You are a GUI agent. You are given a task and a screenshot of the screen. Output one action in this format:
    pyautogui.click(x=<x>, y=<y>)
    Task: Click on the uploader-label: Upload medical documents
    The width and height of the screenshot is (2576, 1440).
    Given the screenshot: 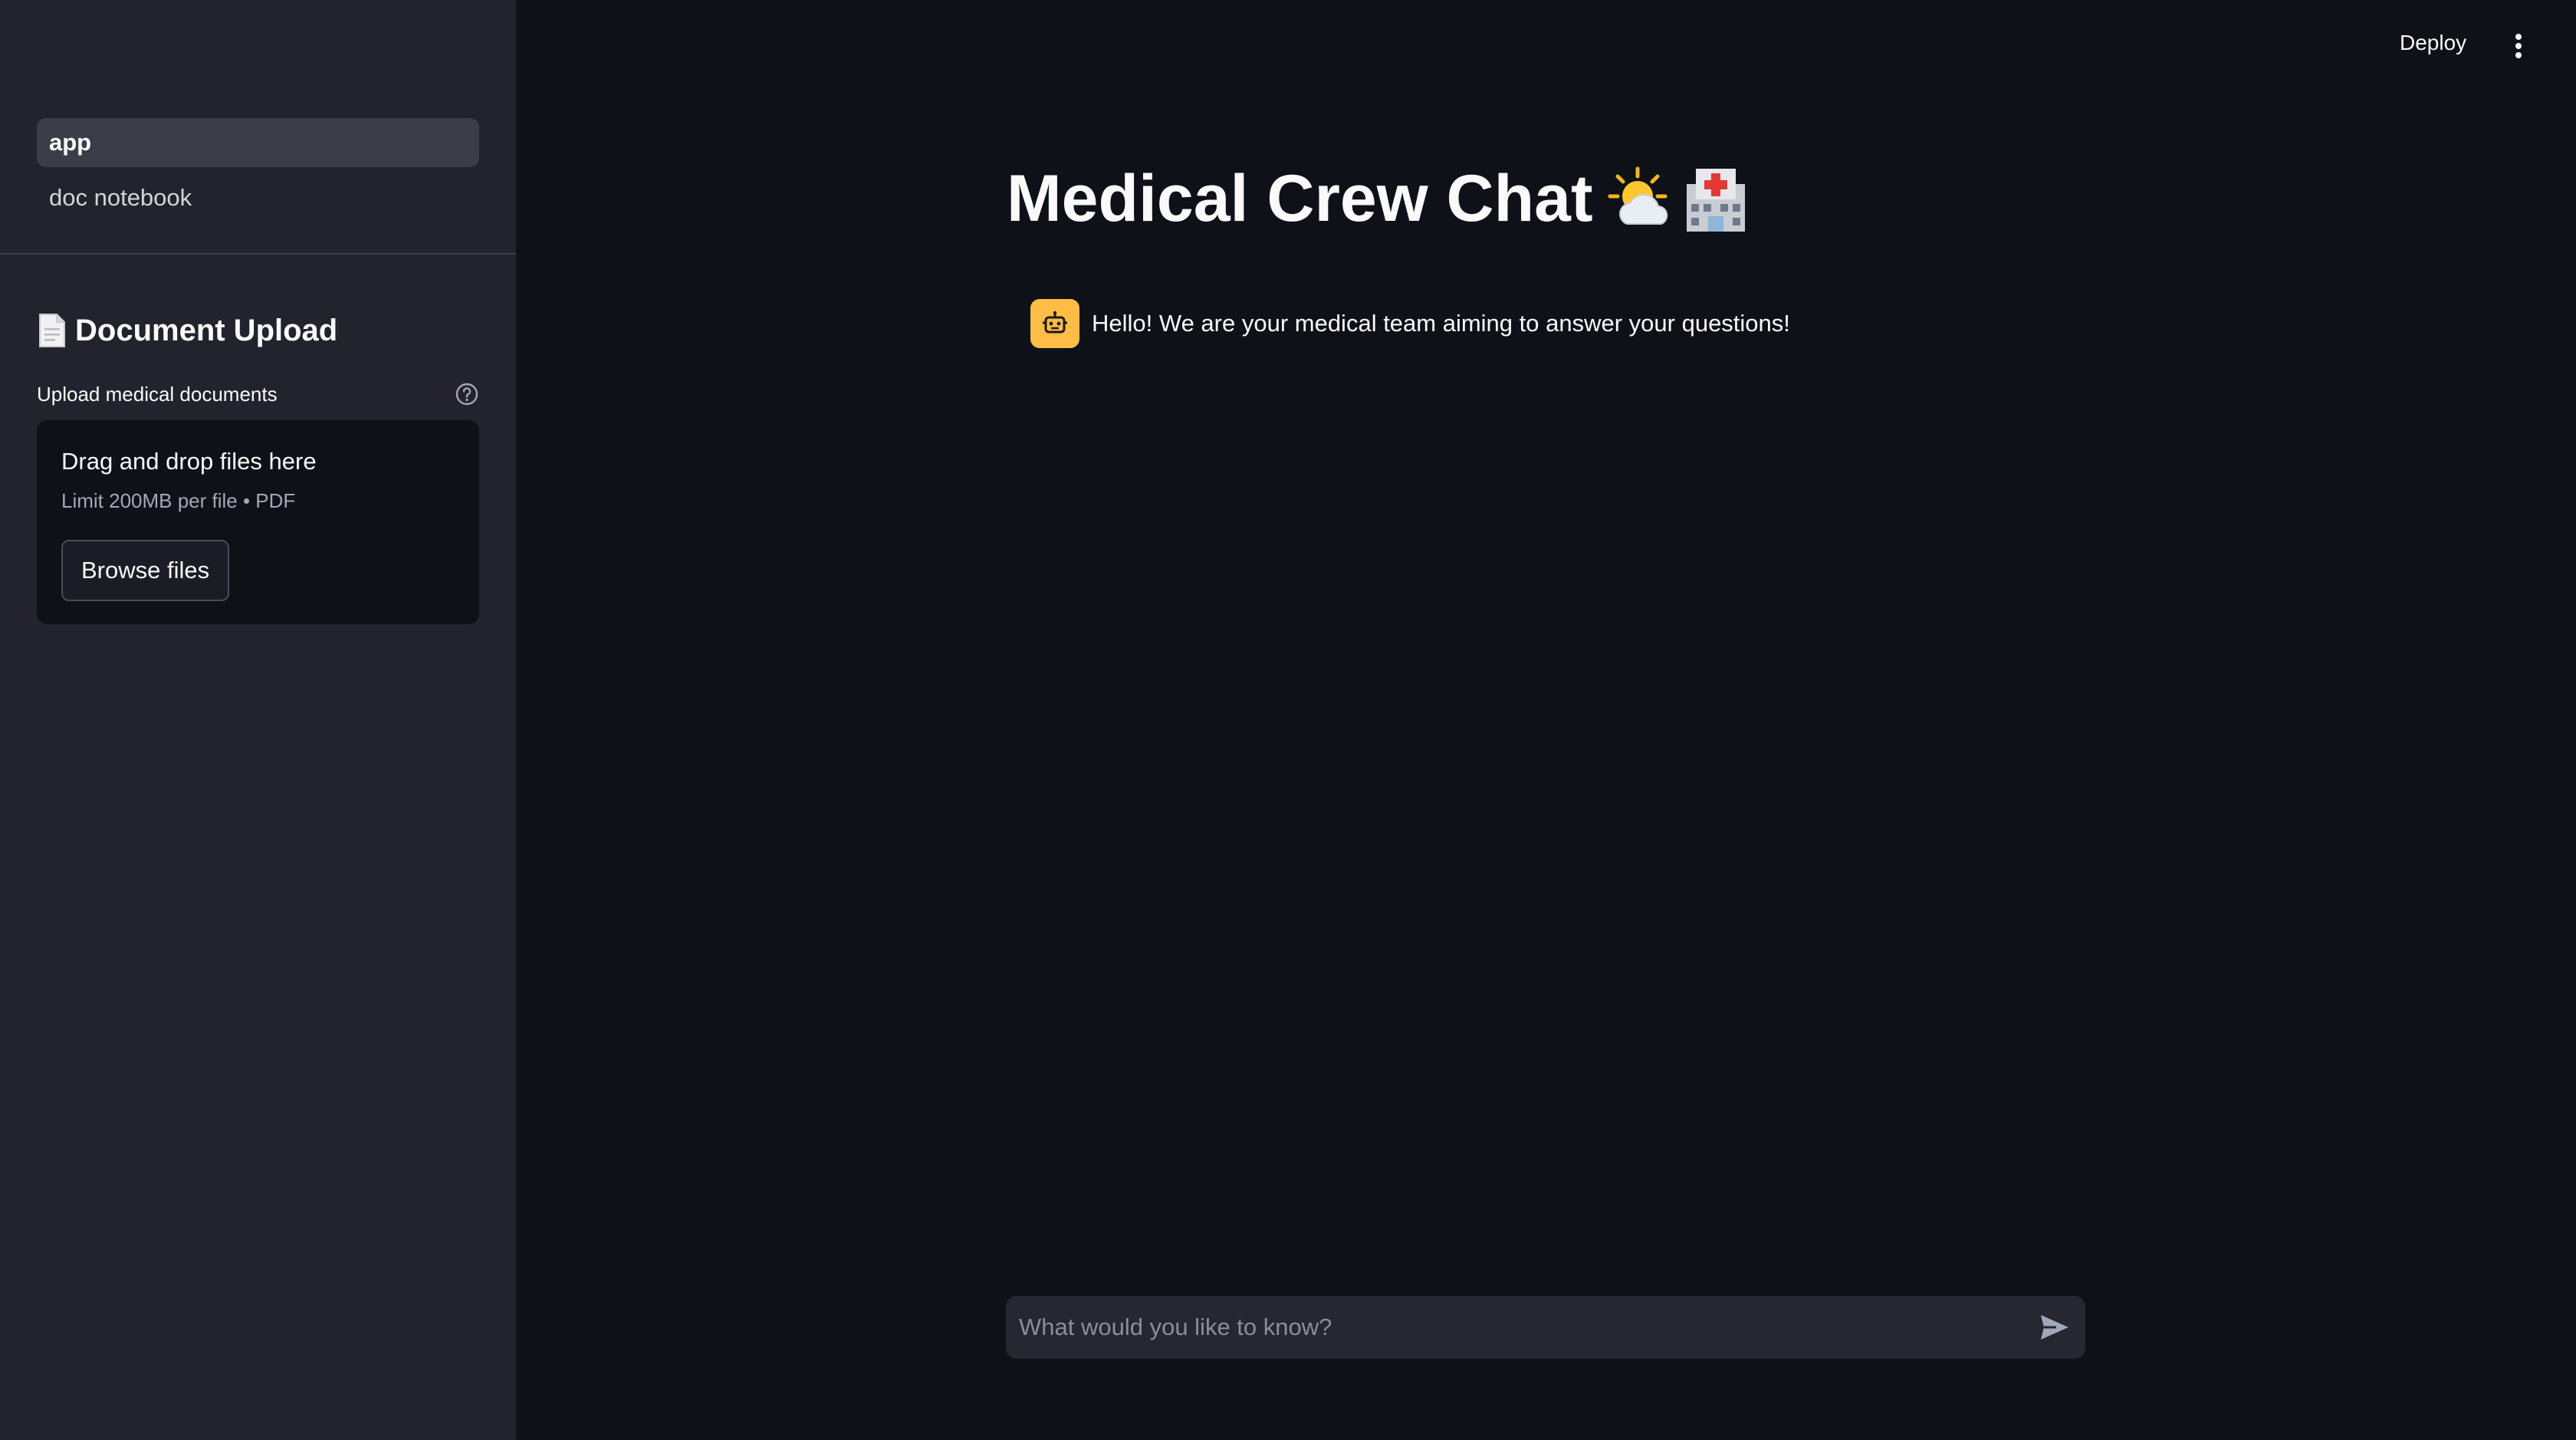 What is the action you would take?
    pyautogui.click(x=157, y=394)
    